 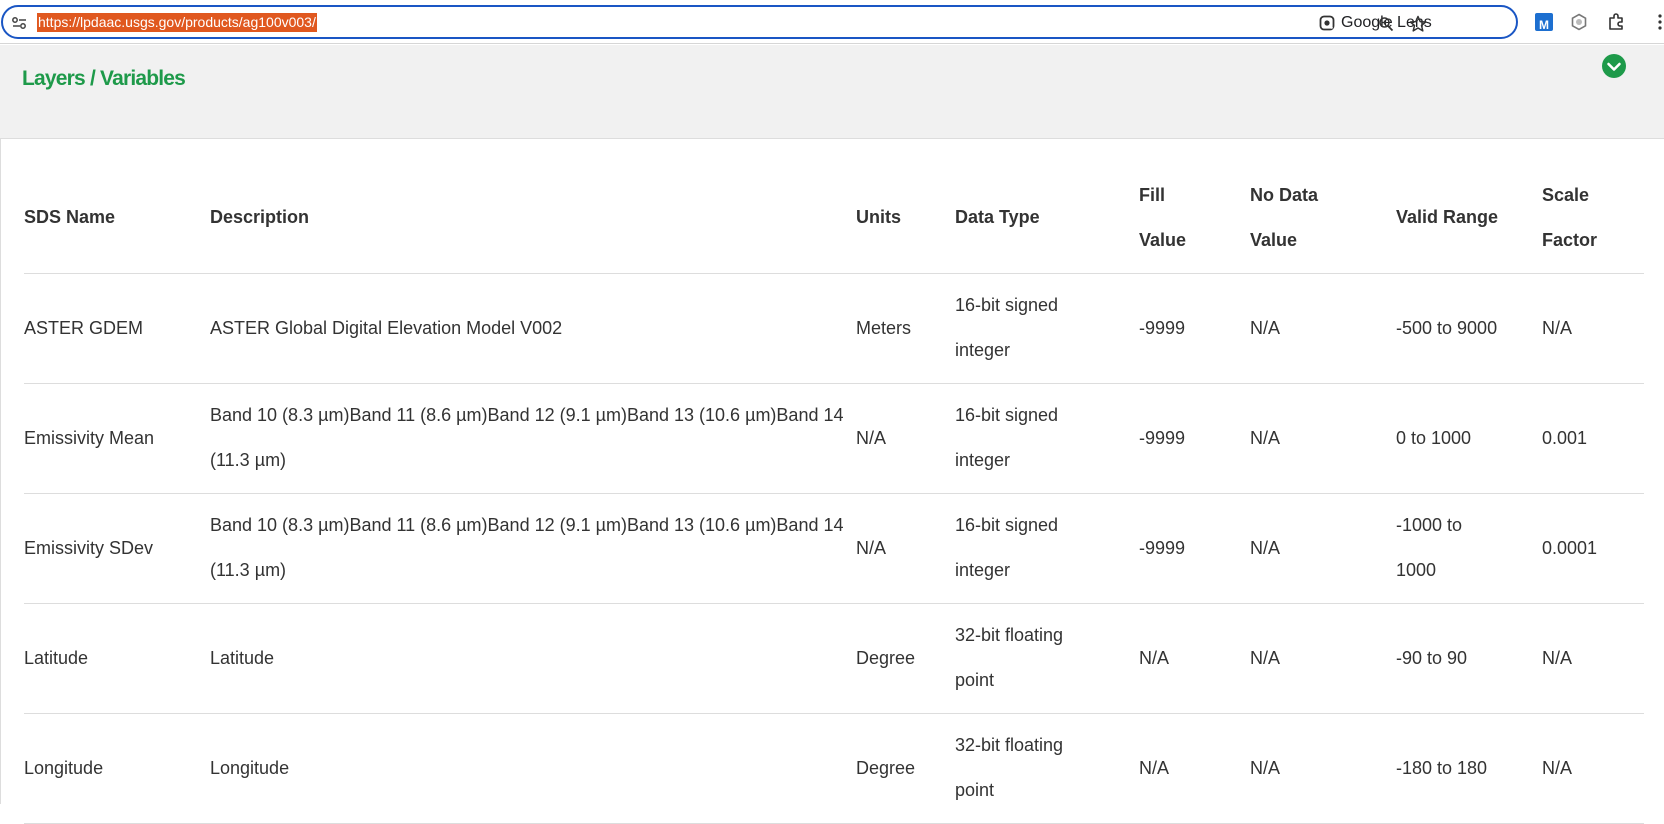 What do you see at coordinates (117, 768) in the screenshot?
I see `cell-sds-name: Longitude` at bounding box center [117, 768].